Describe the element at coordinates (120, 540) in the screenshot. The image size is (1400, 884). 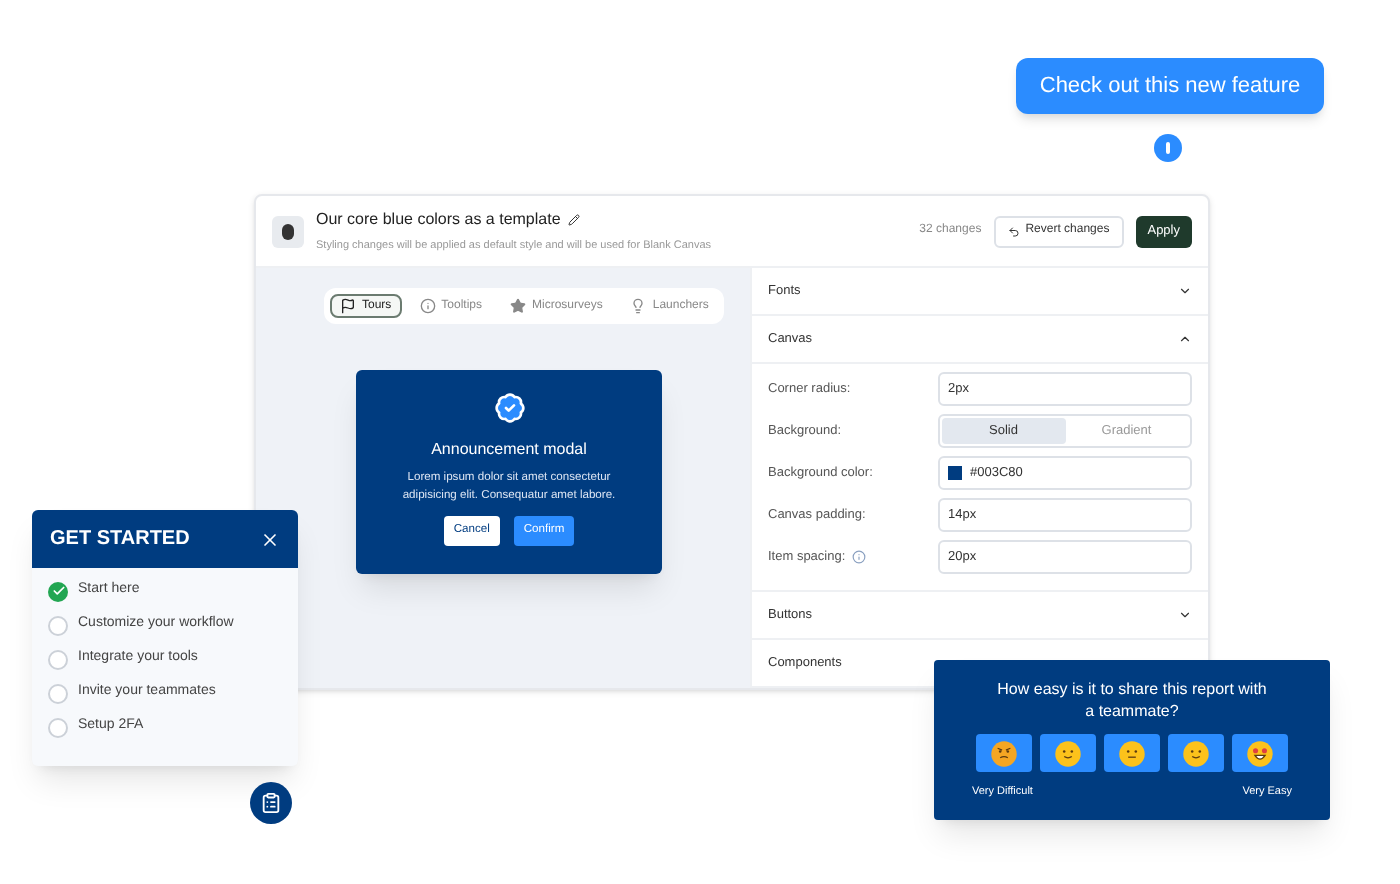
I see `checklist-title: GET STARTED` at that location.